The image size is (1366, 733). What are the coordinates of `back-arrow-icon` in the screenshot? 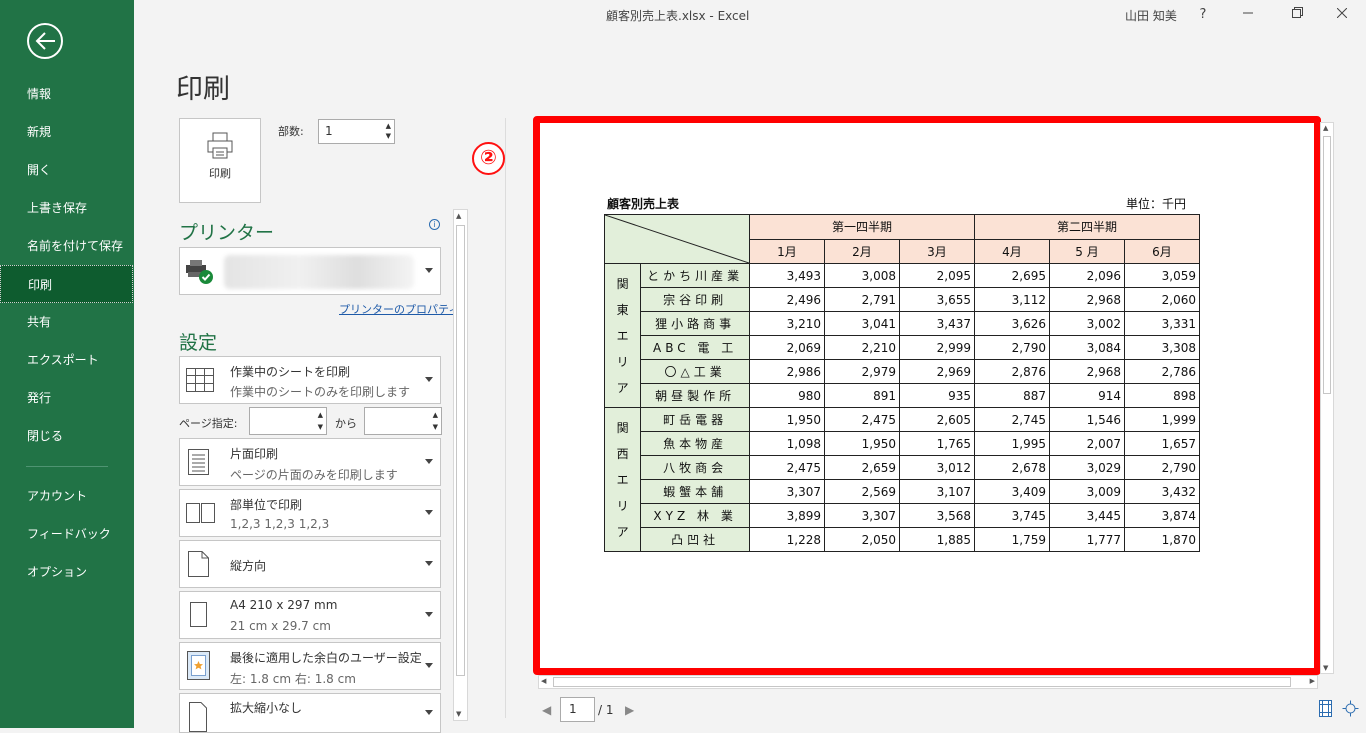 It's located at (45, 41).